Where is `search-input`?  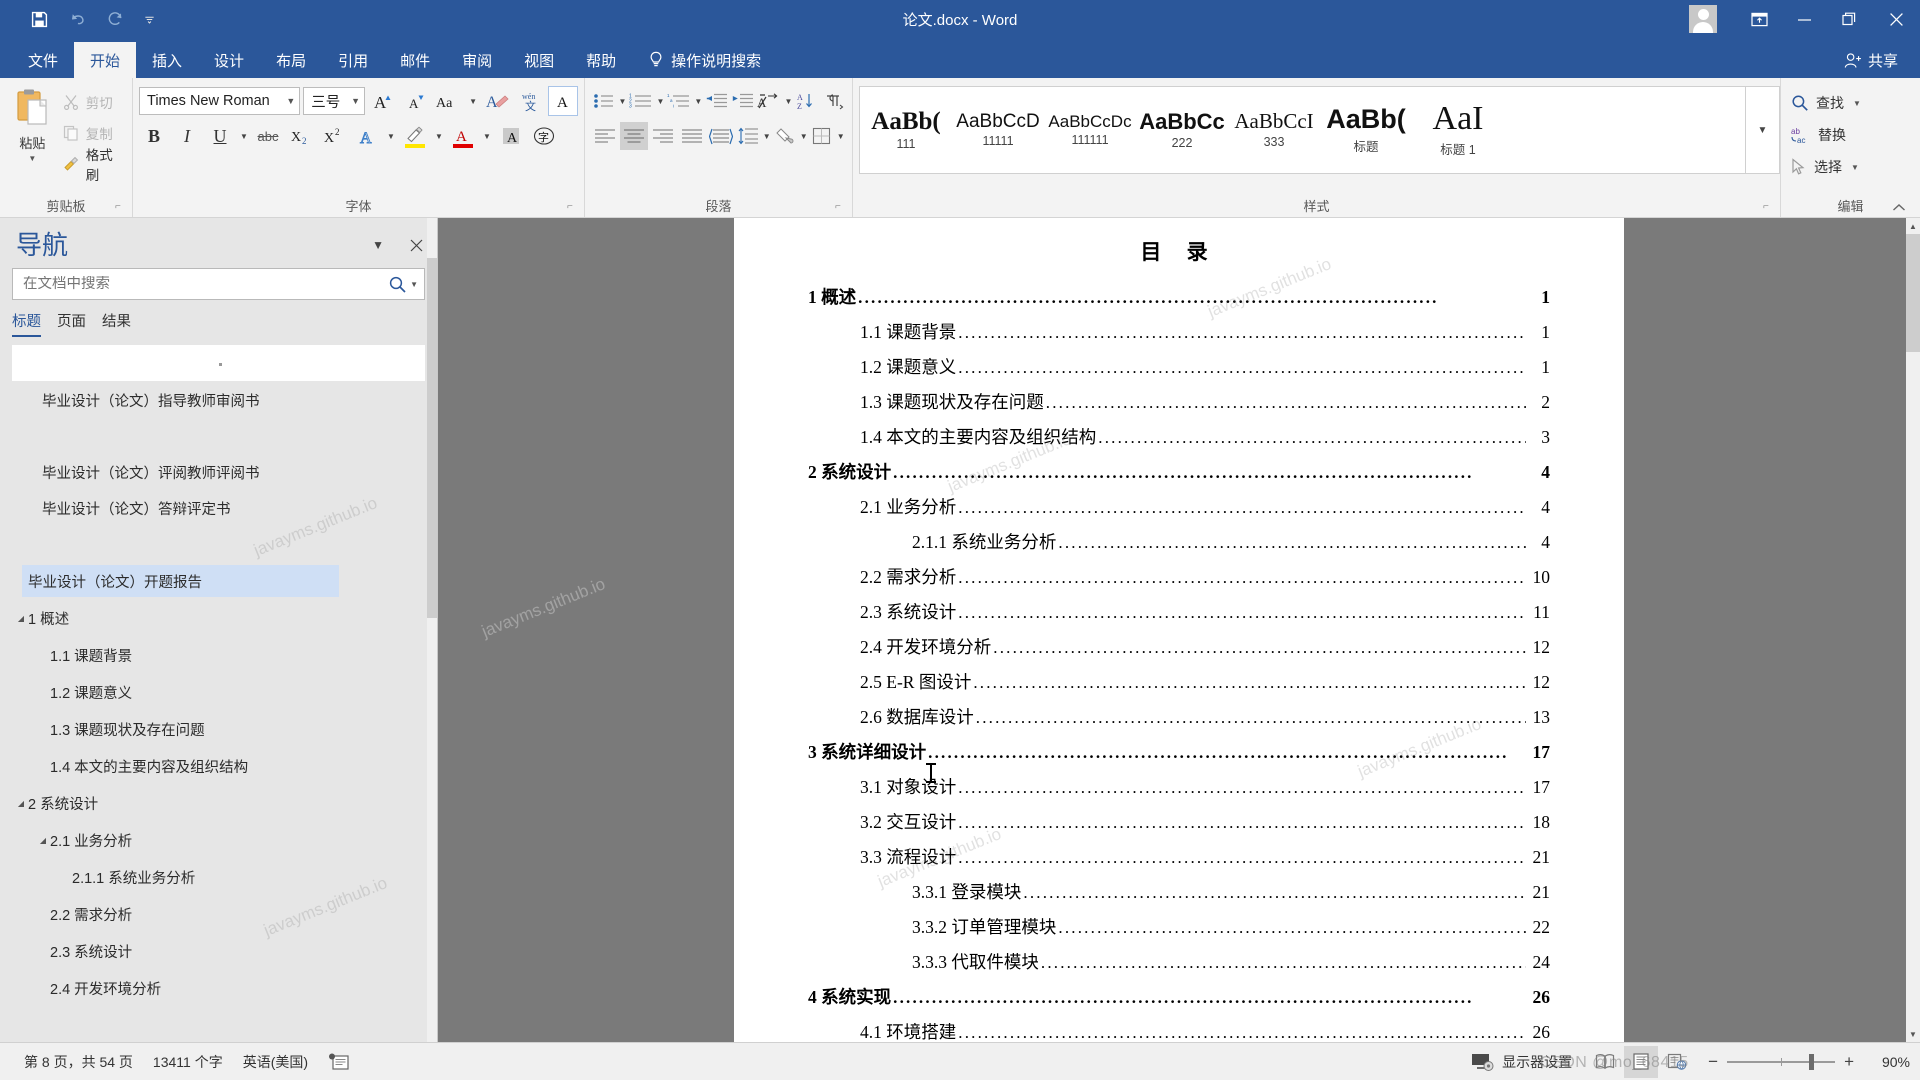
search-input is located at coordinates (206, 284).